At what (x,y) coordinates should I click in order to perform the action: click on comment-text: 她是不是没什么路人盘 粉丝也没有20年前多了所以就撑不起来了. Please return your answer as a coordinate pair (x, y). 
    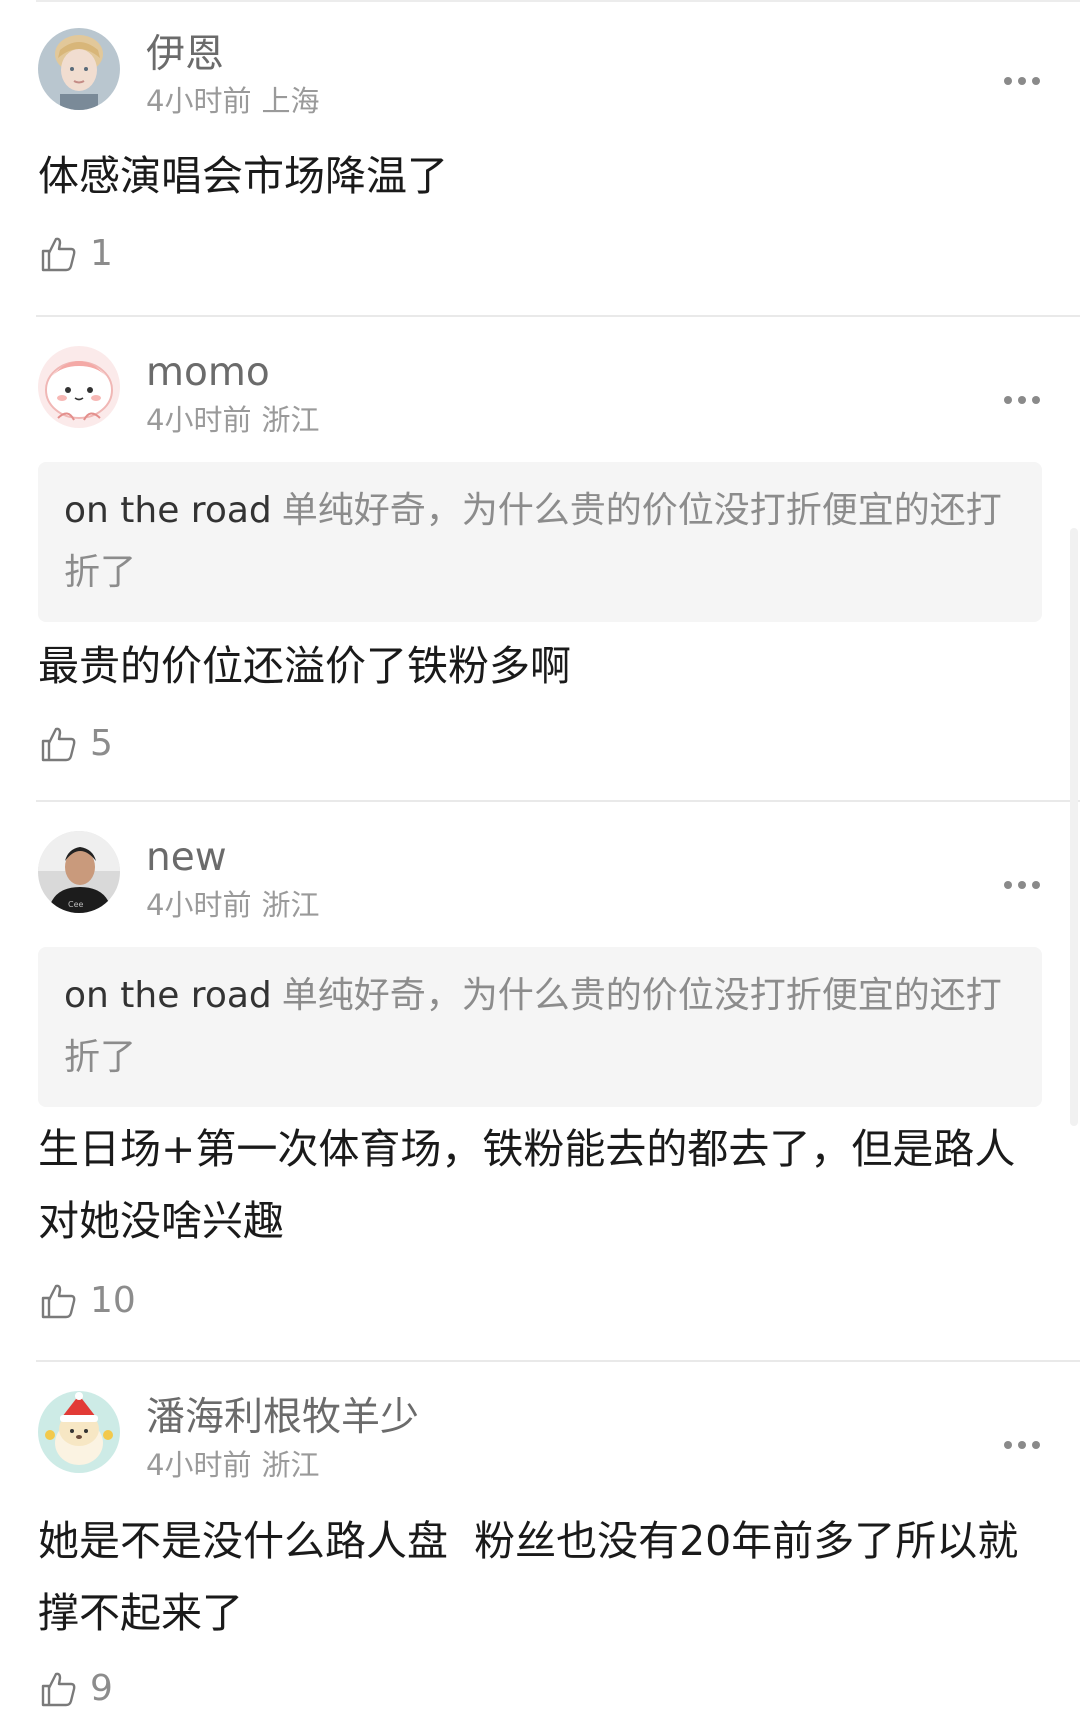
    Looking at the image, I should click on (528, 1577).